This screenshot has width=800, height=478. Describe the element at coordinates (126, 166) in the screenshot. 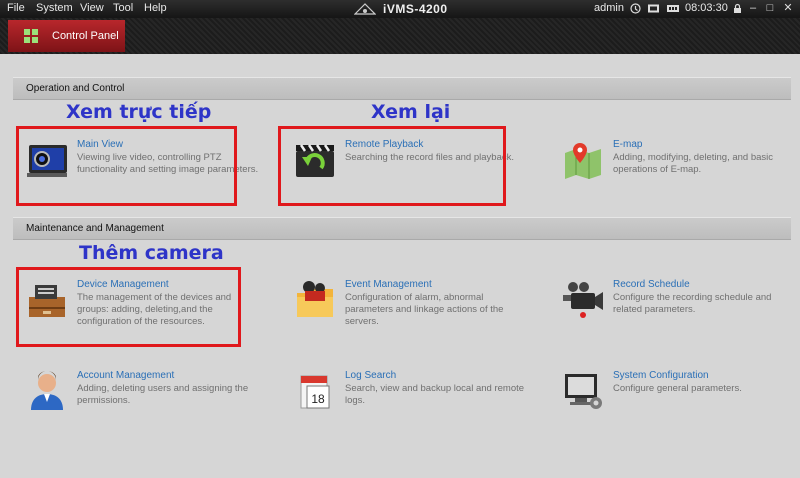

I see `annotation-box-main-view` at that location.